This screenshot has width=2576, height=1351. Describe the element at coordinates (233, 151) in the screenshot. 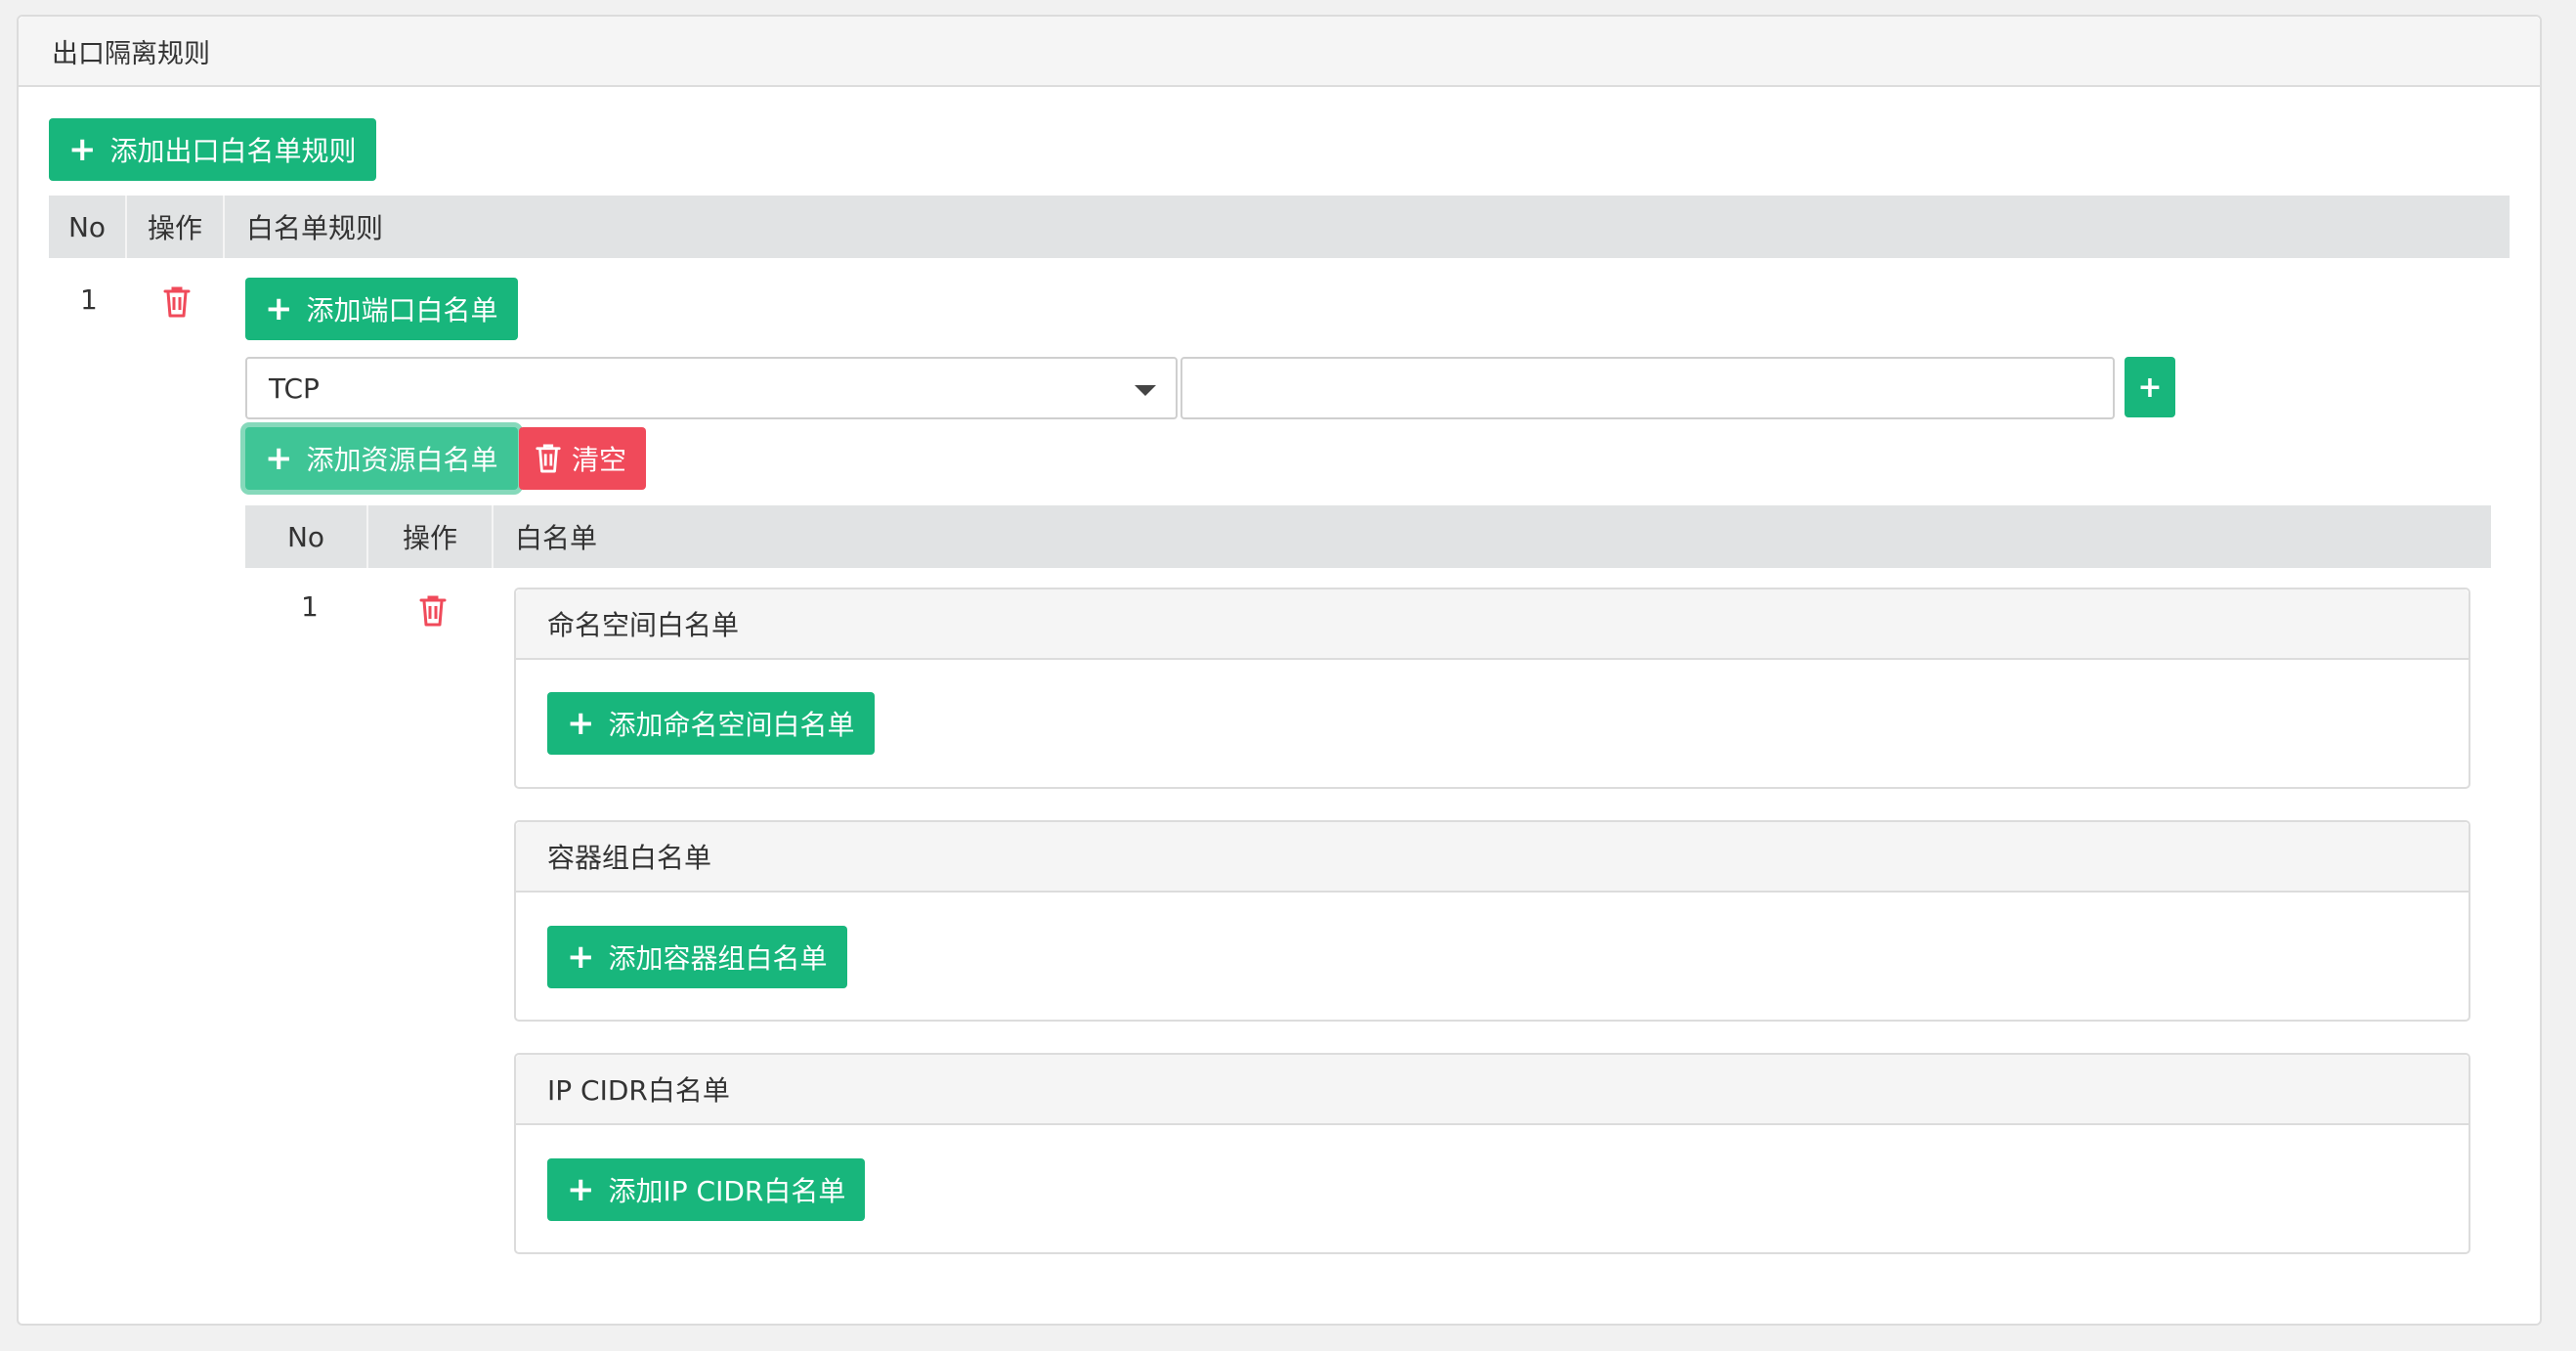

I see `add-egress-rule-label: 添加出口白名单规则` at that location.